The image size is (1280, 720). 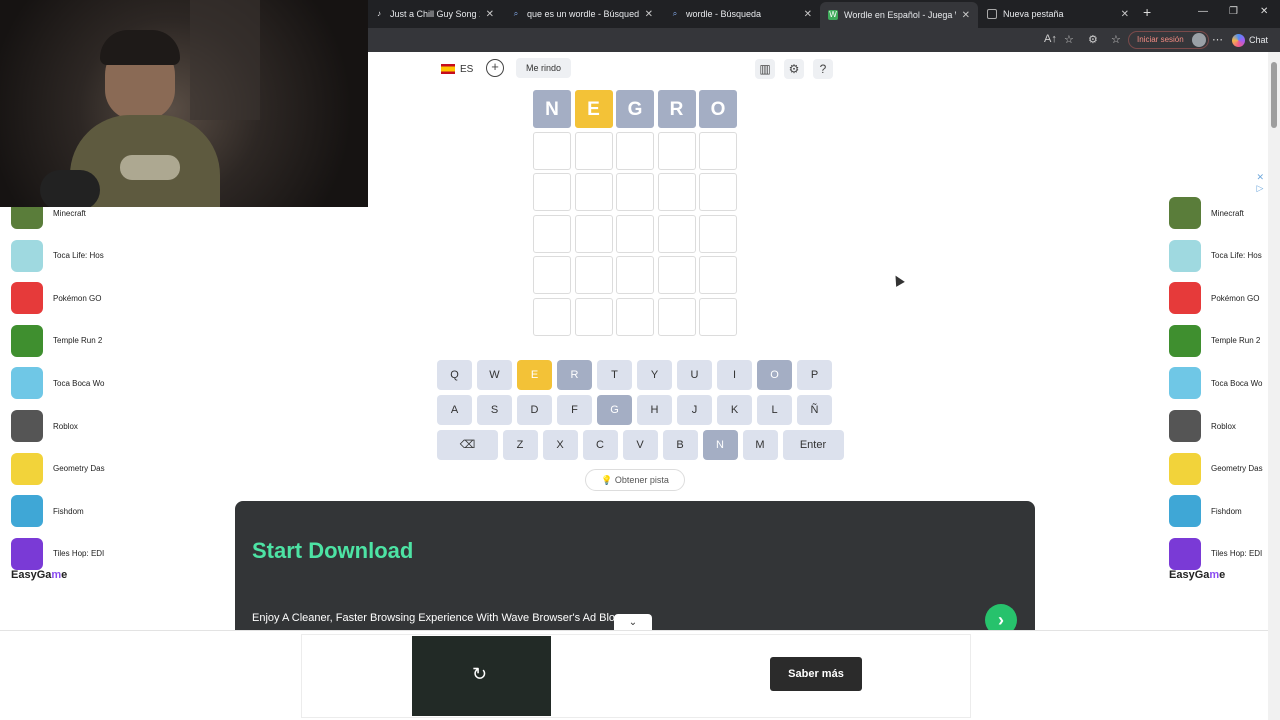 What do you see at coordinates (1217, 39) in the screenshot?
I see `more-icon: ⋯` at bounding box center [1217, 39].